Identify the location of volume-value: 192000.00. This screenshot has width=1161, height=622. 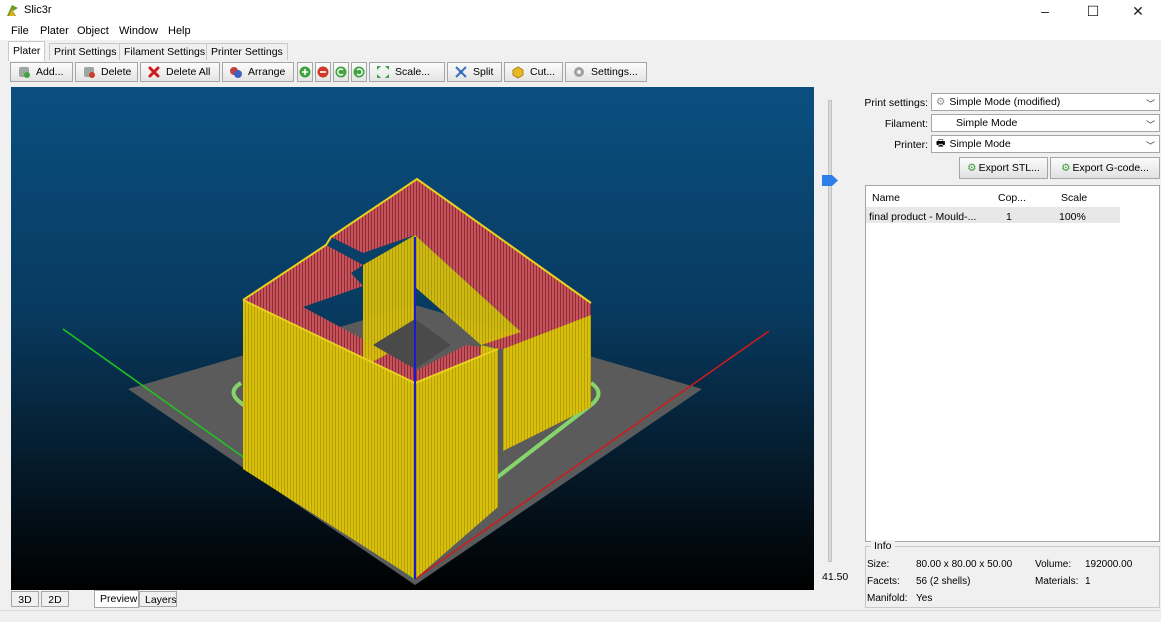
(1109, 564).